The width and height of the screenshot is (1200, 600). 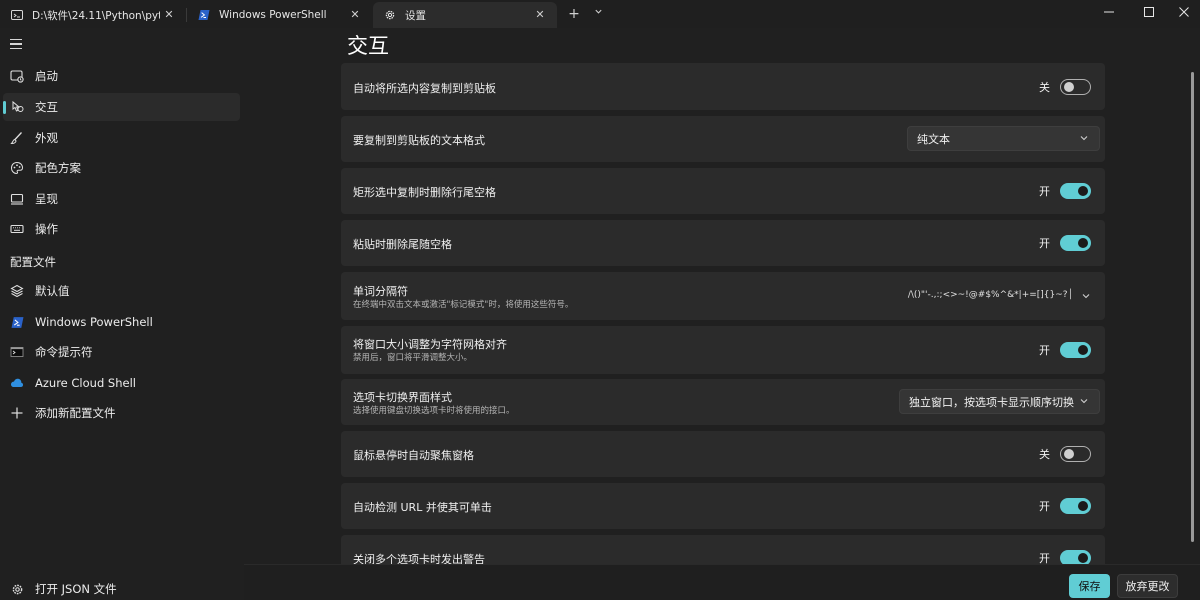 I want to click on open-json-label: 打开 JSON 文件, so click(x=76, y=589).